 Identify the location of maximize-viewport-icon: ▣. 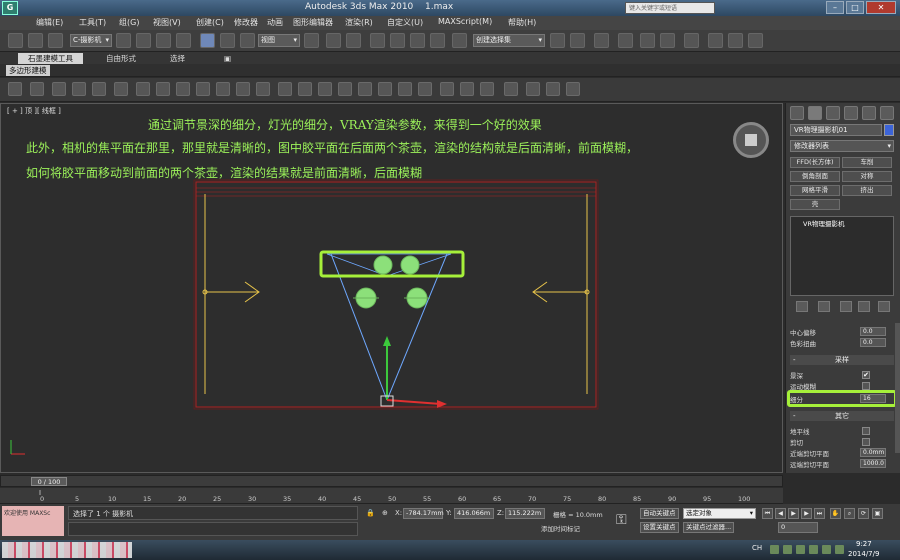
(877, 513).